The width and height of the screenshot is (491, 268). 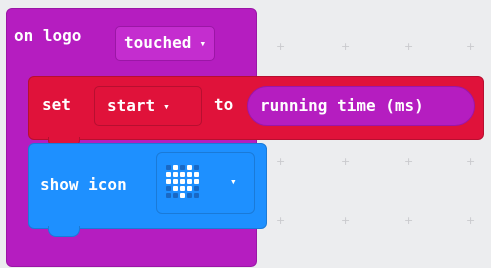 What do you see at coordinates (83, 184) in the screenshot?
I see `show-icon-label: show icon` at bounding box center [83, 184].